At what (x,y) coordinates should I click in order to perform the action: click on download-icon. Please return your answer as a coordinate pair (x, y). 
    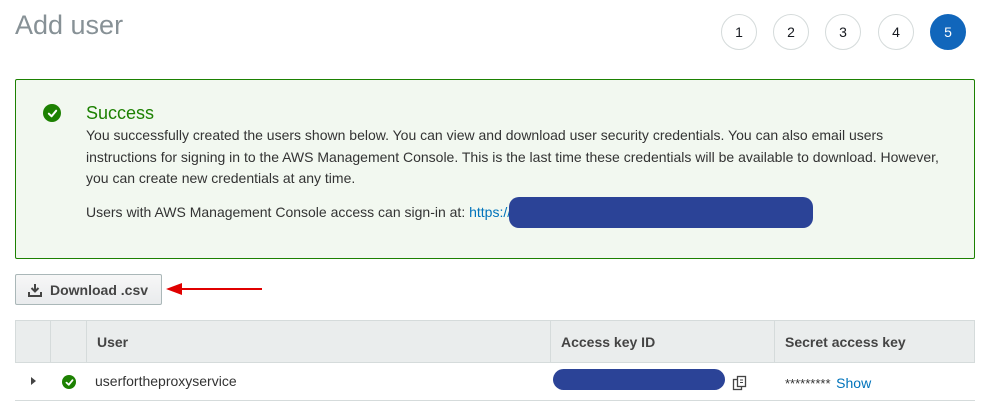
    Looking at the image, I should click on (35, 290).